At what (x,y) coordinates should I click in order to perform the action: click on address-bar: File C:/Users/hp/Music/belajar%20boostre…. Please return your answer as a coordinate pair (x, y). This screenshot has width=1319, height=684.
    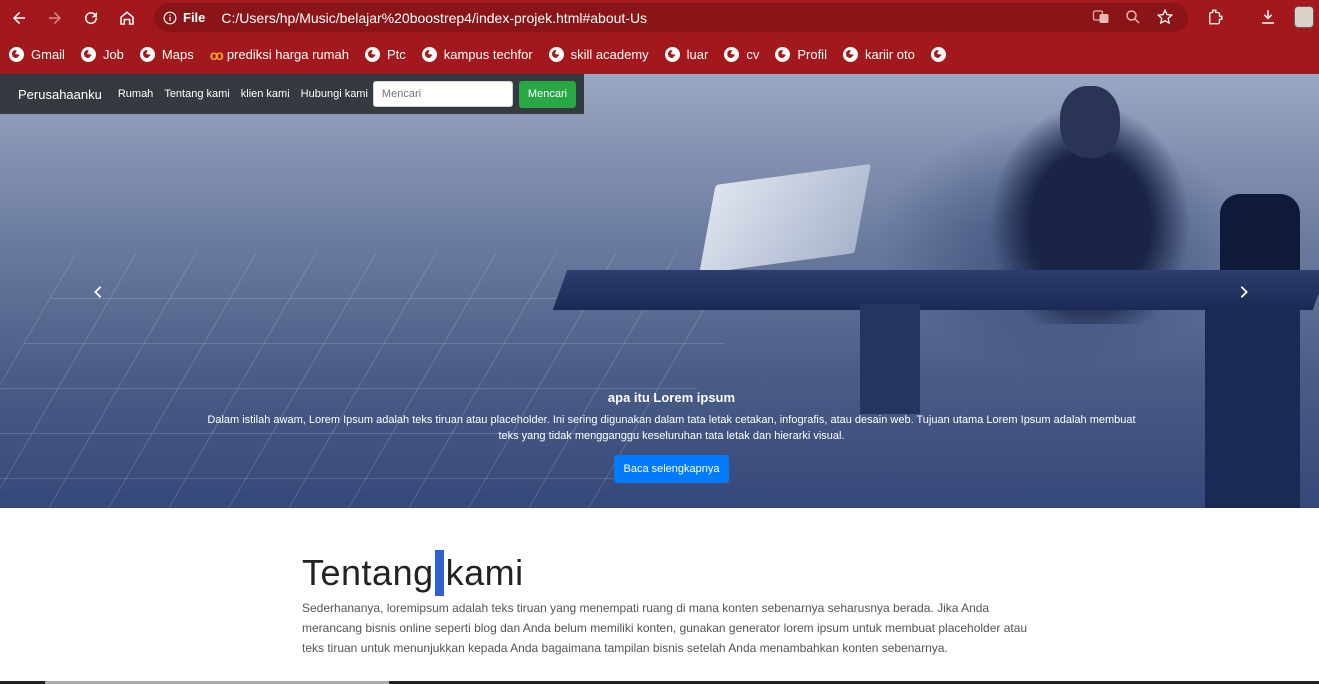
    Looking at the image, I should click on (671, 17).